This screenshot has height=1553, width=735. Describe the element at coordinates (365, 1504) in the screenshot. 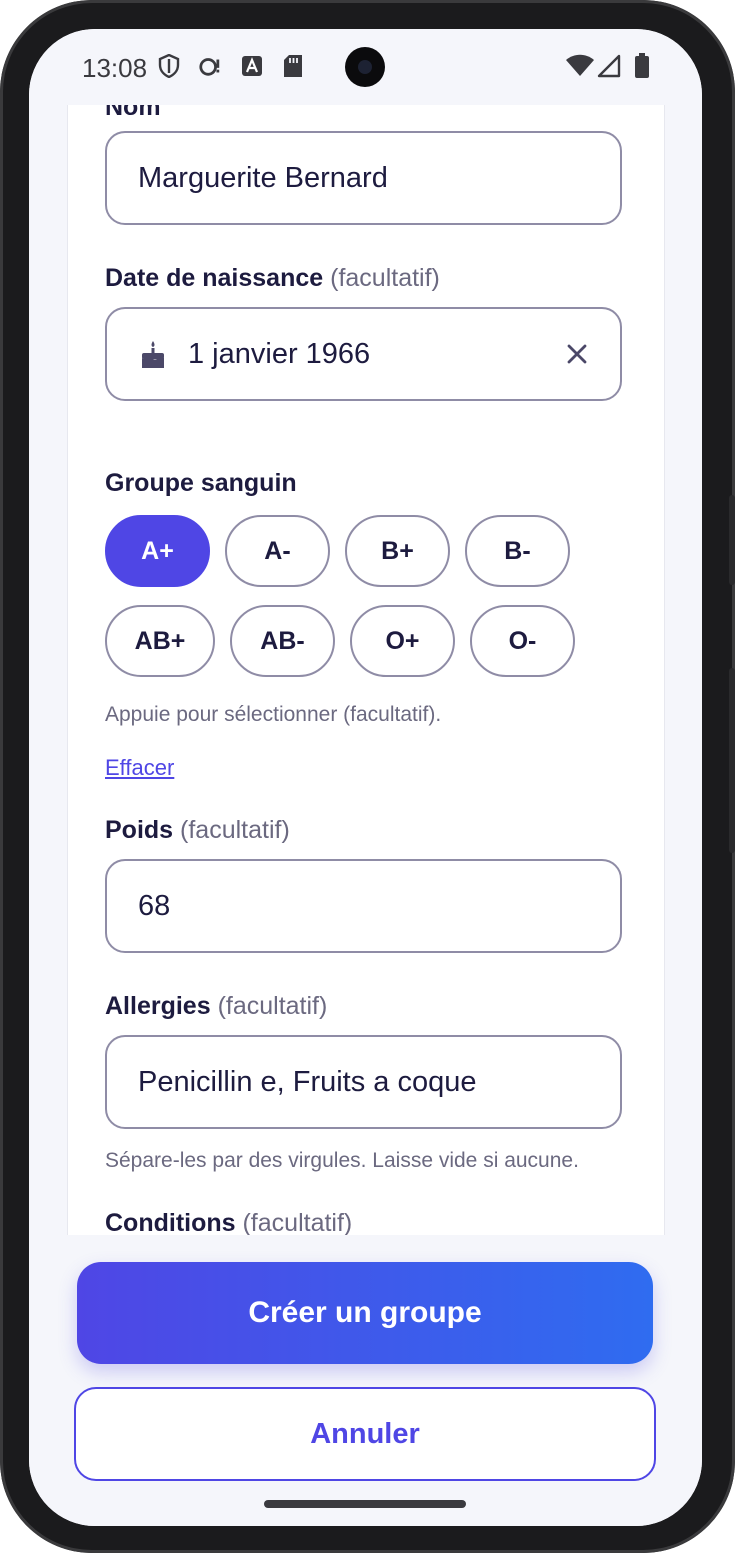

I see `home-indicator` at that location.